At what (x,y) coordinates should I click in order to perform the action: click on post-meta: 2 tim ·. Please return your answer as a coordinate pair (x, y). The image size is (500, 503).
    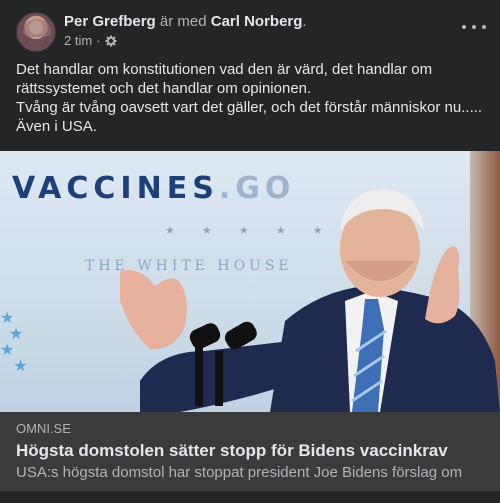
    Looking at the image, I should click on (90, 41).